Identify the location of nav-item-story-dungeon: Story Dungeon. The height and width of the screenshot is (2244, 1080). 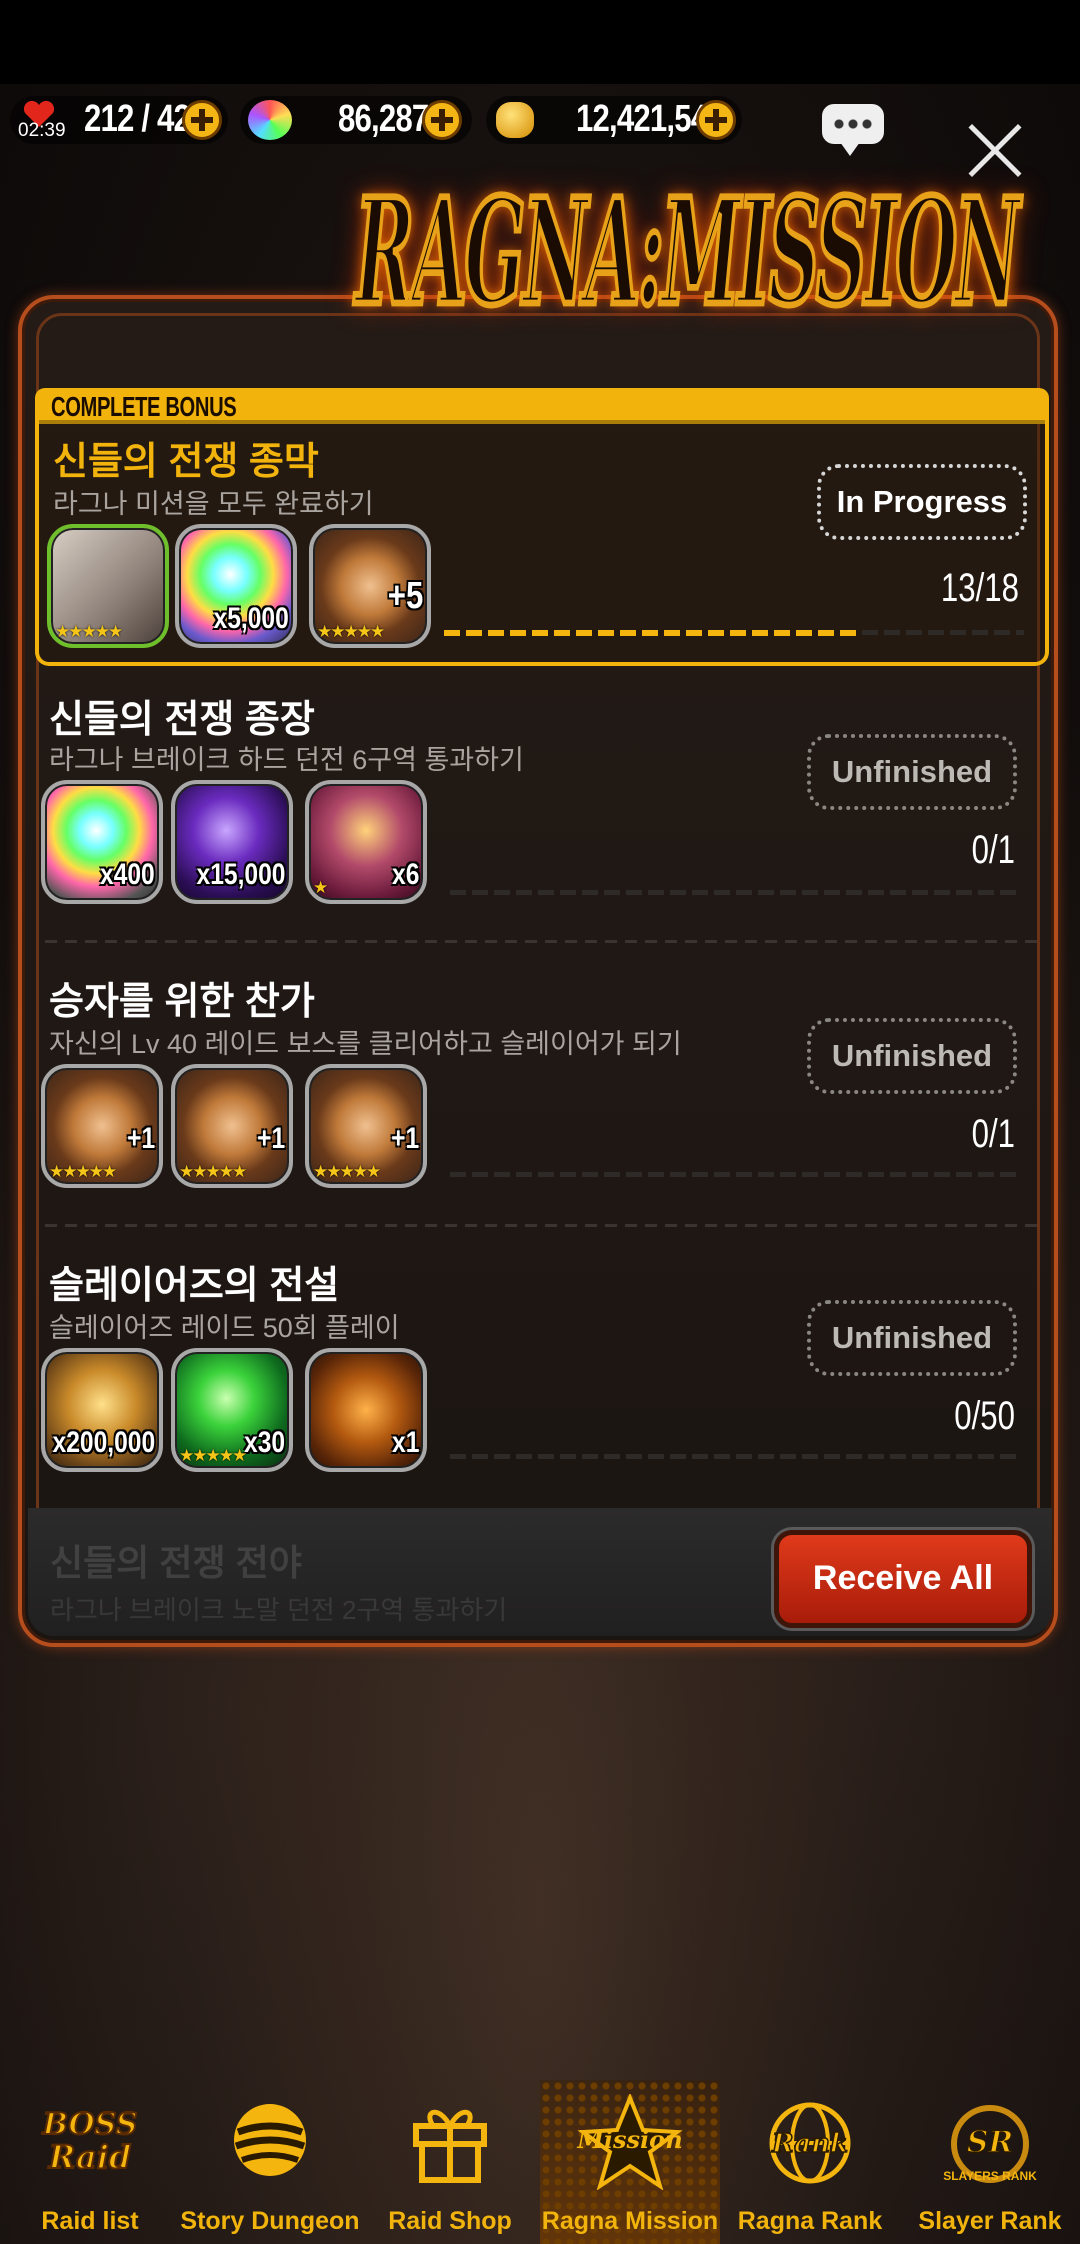
(270, 2162).